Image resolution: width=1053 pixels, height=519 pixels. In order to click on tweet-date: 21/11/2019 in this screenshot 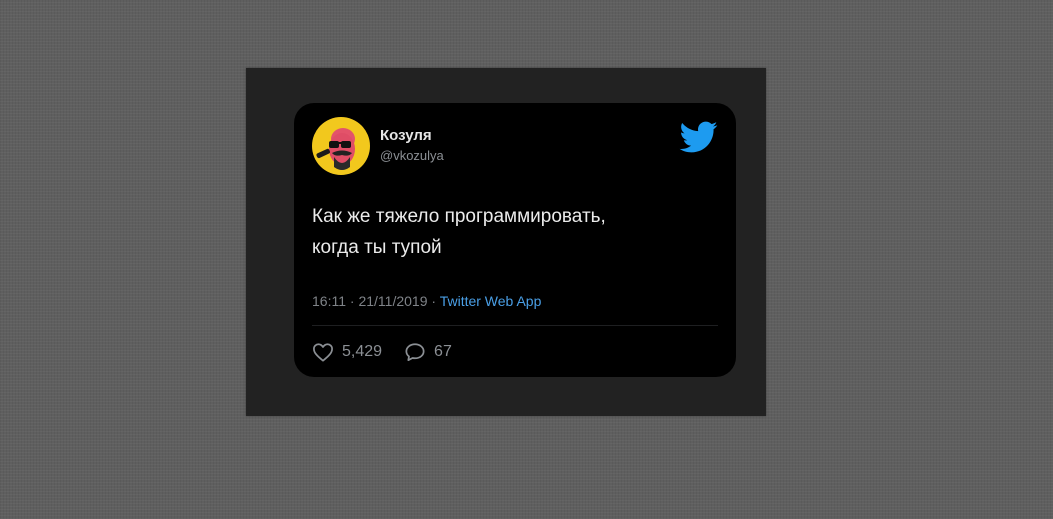, I will do `click(392, 301)`.